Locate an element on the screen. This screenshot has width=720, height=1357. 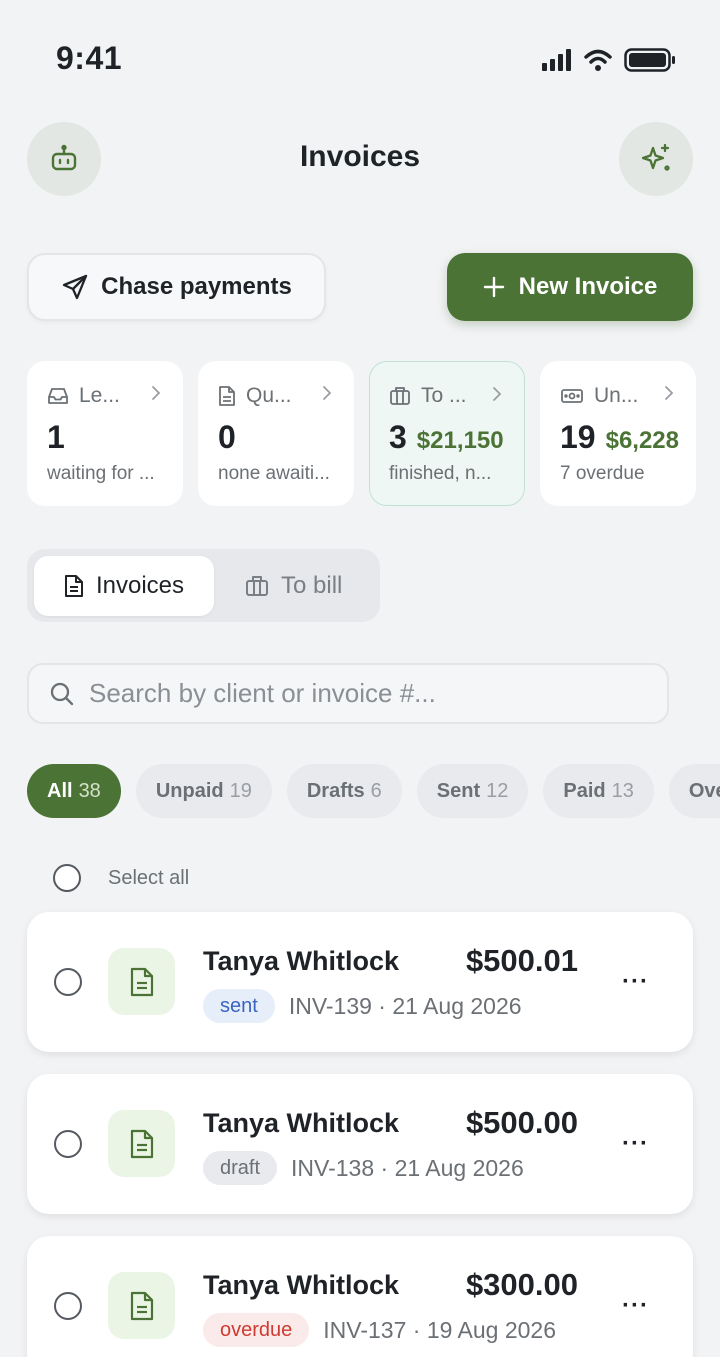
new-invoice-label: New Invoice is located at coordinates (588, 286).